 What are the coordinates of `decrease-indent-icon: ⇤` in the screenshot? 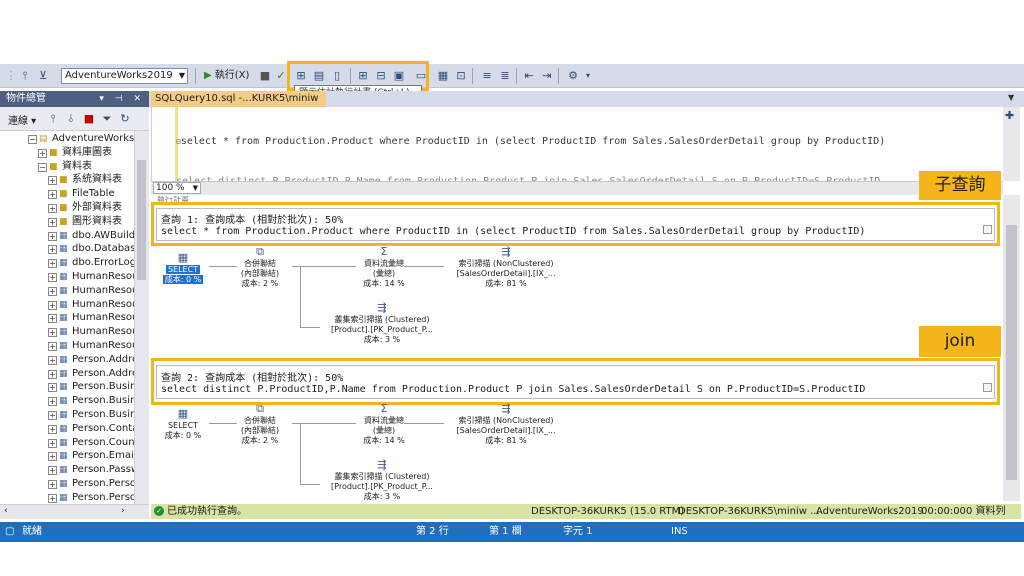 It's located at (529, 76).